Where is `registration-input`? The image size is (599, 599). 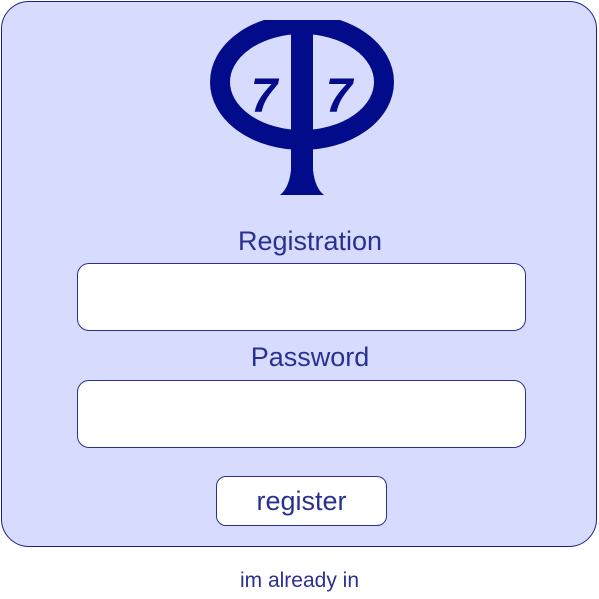
registration-input is located at coordinates (301, 297).